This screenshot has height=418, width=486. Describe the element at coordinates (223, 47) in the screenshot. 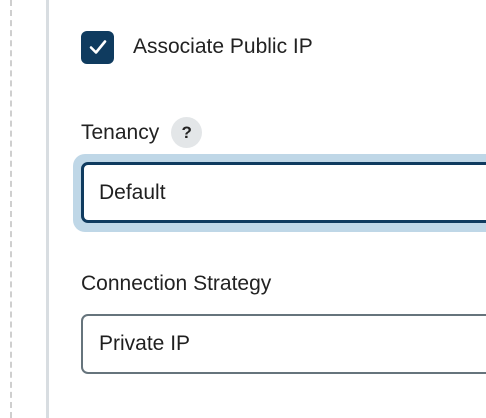

I see `associate-public-ip-label: Associate Public IP` at that location.